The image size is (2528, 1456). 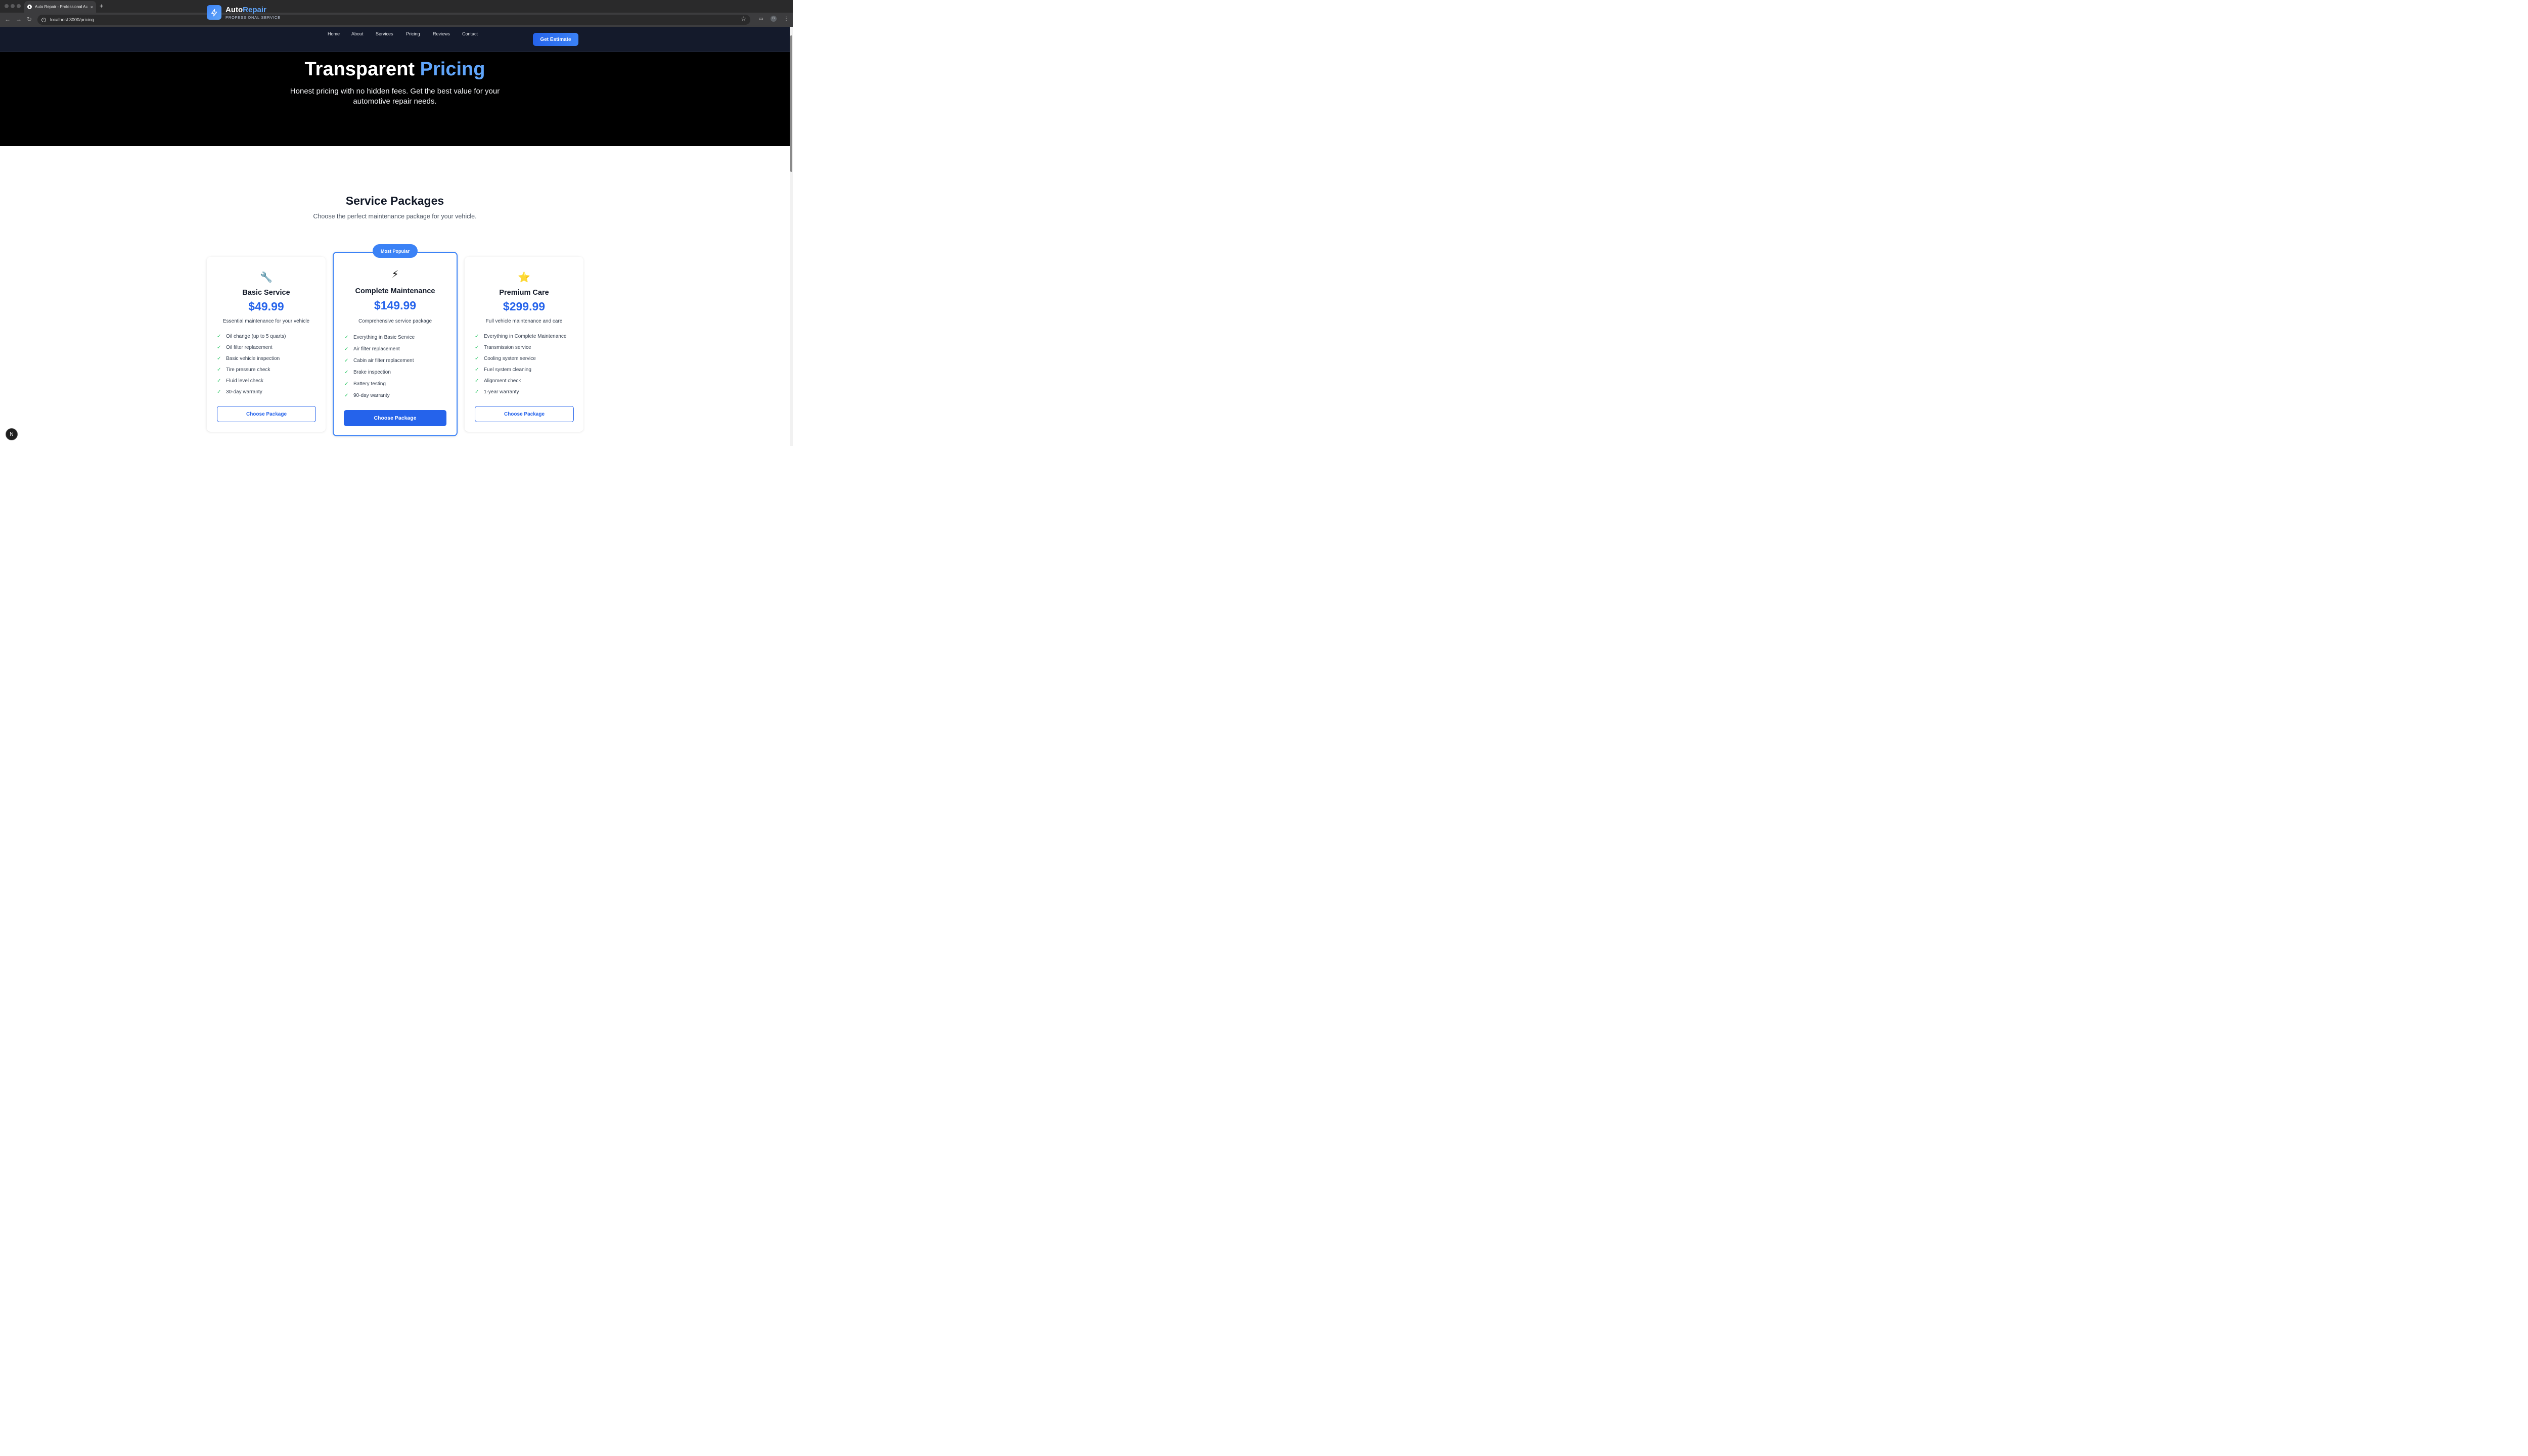 I want to click on browser-toolbar: ← → ↻ i localhost:3000/pricing ☆ ▭ G ⋮, so click(x=397, y=19).